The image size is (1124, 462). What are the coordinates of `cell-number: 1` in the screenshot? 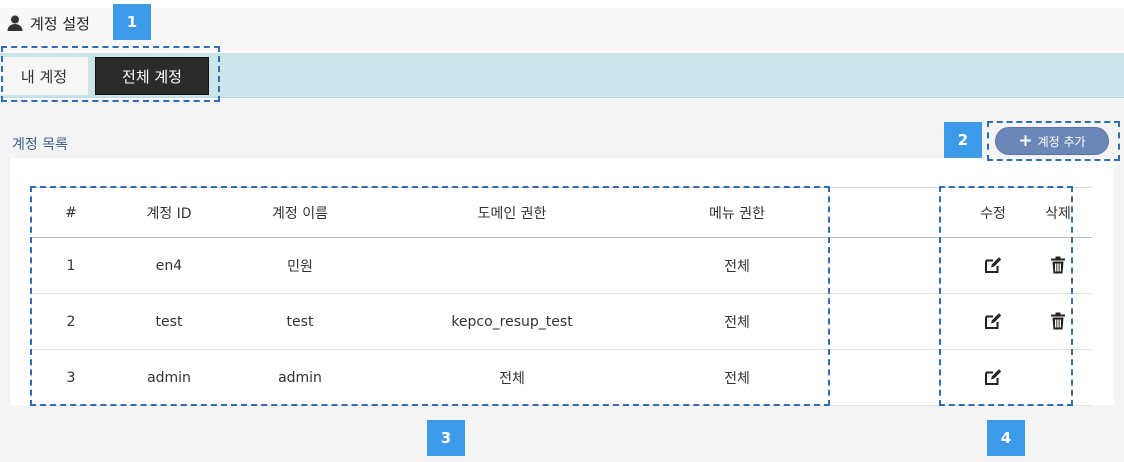 It's located at (71, 265).